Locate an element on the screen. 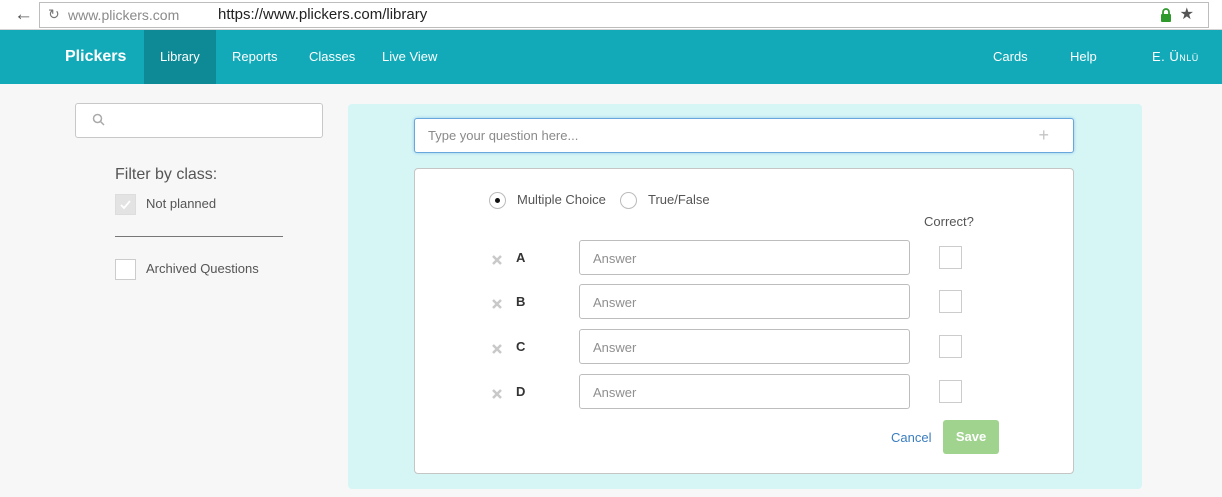 This screenshot has height=497, width=1222. multiple-choice-label: Multiple Choice is located at coordinates (561, 199).